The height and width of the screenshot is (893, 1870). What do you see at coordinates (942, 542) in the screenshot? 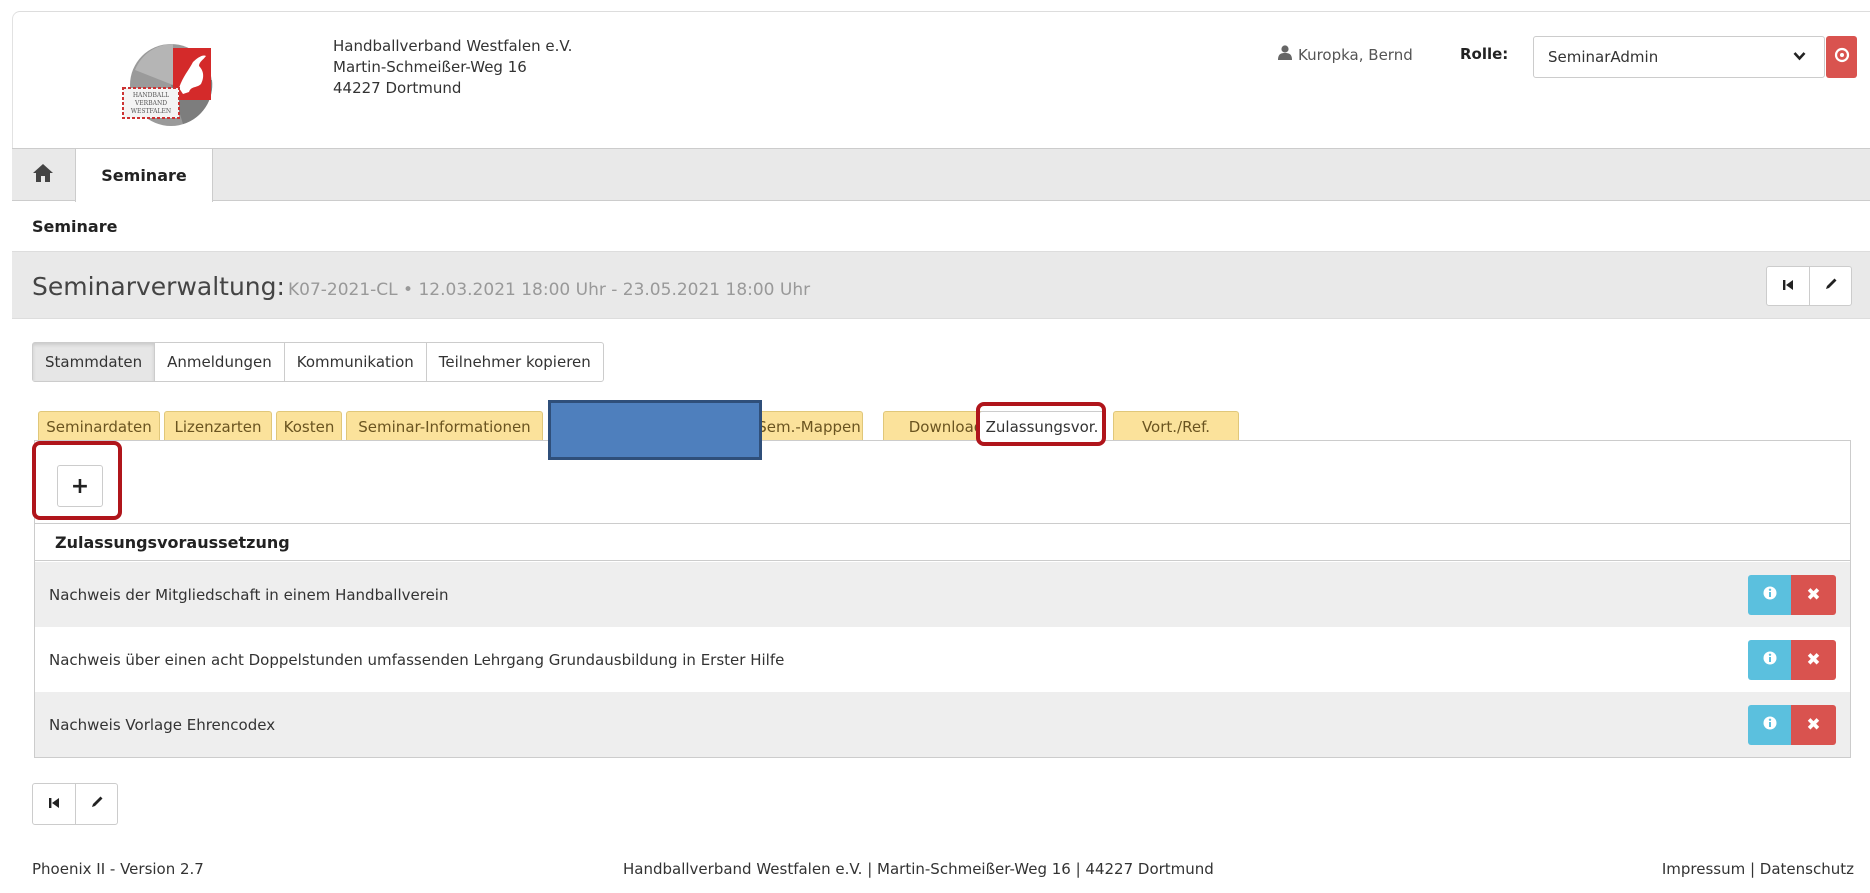
I see `table-header-zulassungsvoraussetzung: Zulassungsvoraussetzung` at bounding box center [942, 542].